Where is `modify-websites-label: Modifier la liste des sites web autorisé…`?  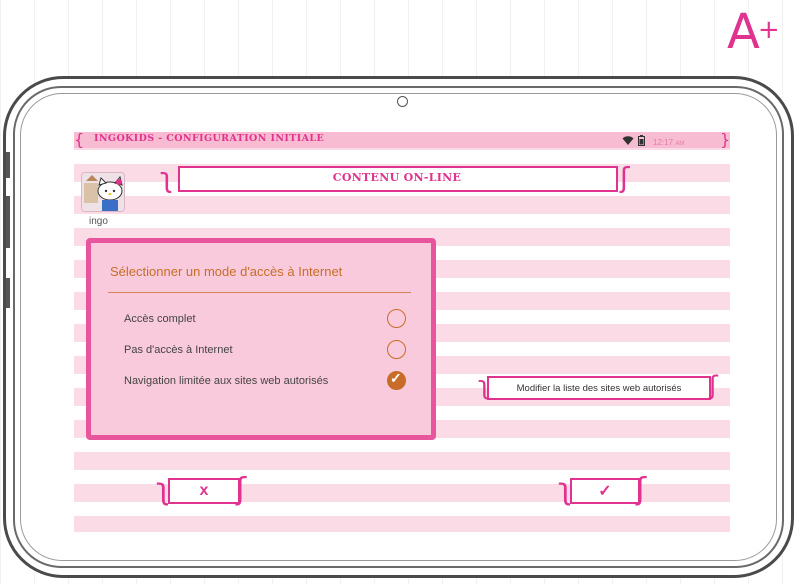
modify-websites-label: Modifier la liste des sites web autorisé… is located at coordinates (599, 388).